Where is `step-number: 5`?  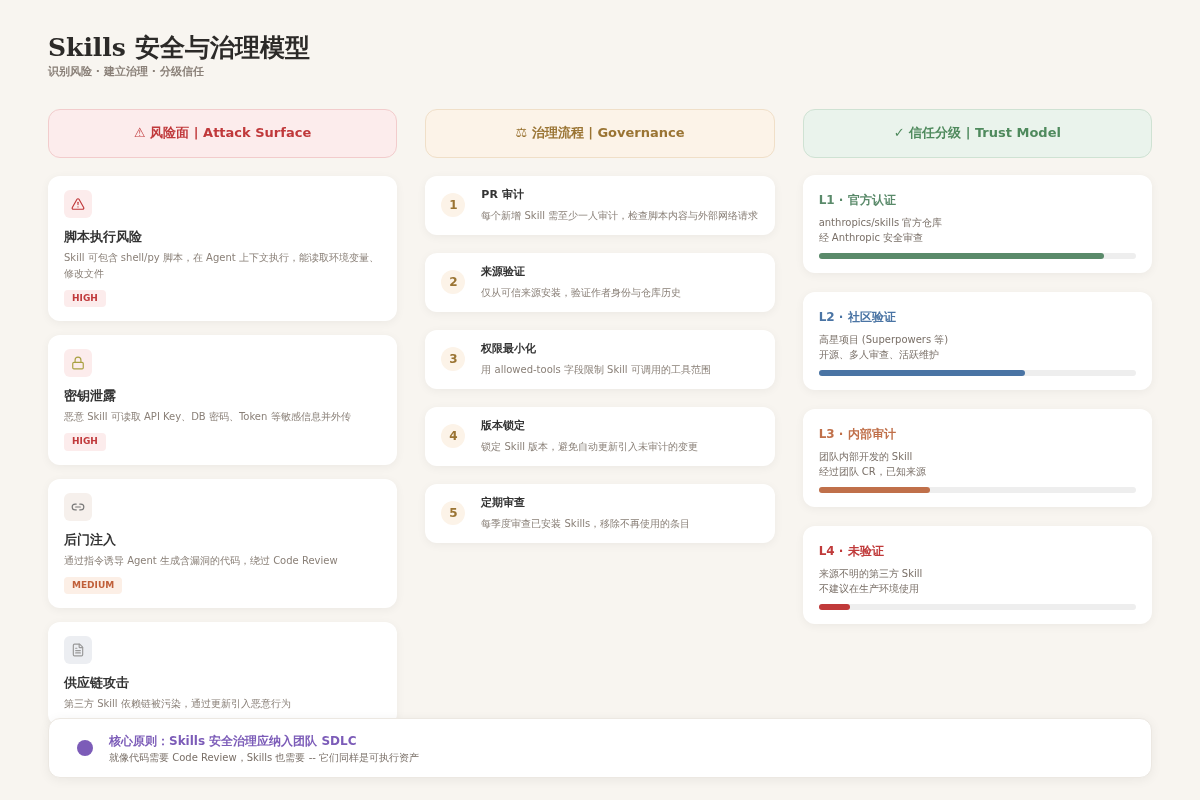 step-number: 5 is located at coordinates (453, 513).